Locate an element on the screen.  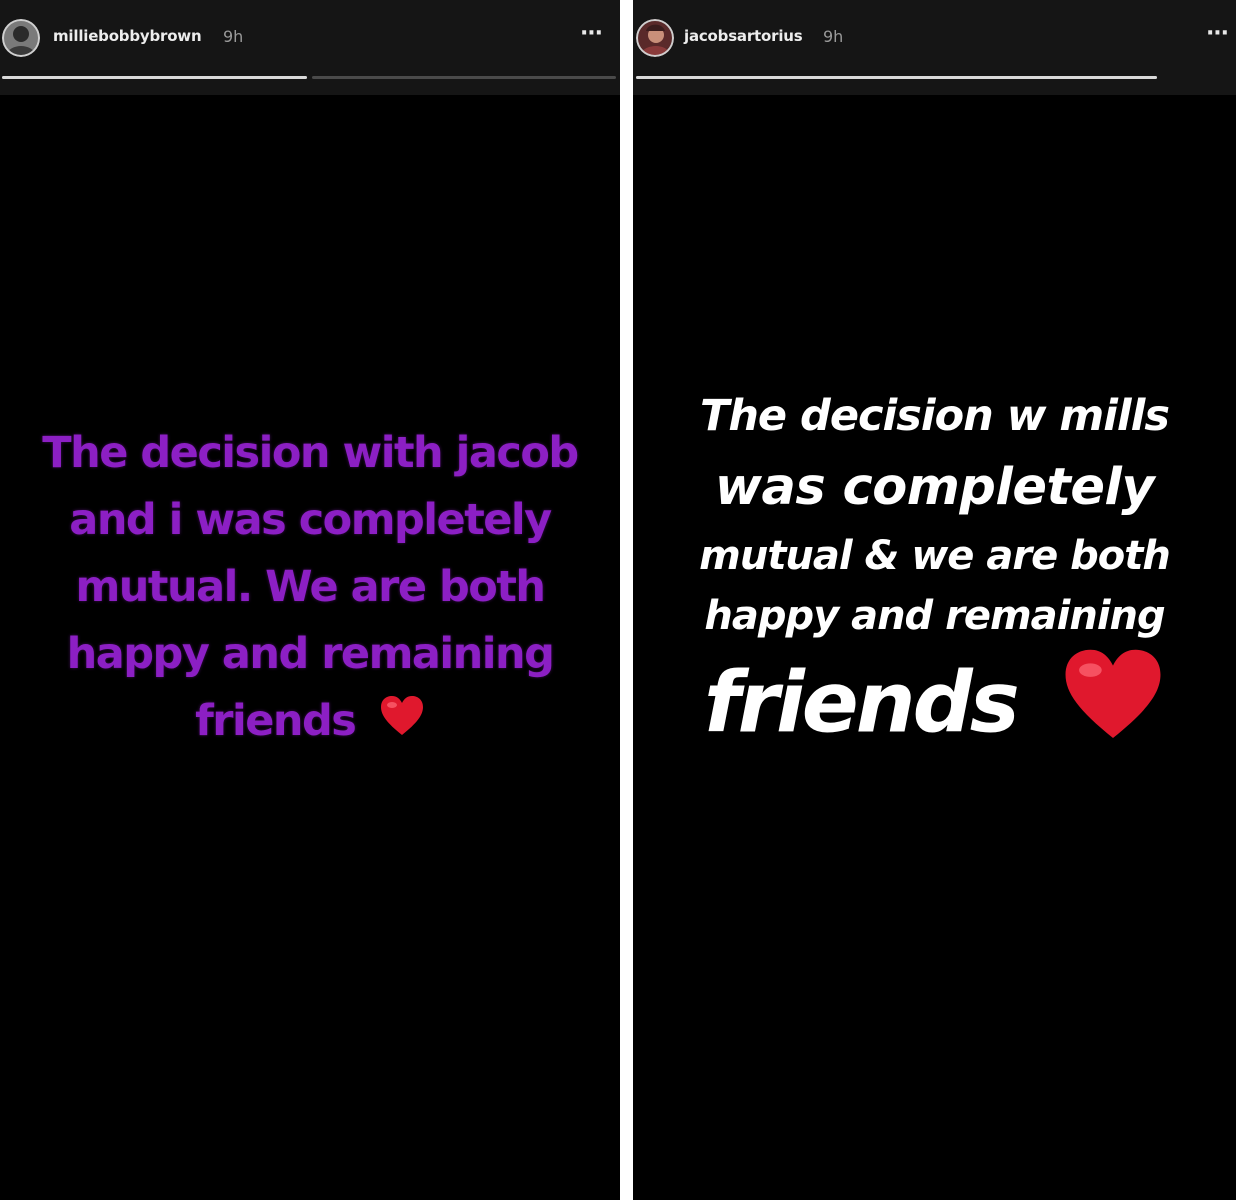
caption-line: mutual. We are both is located at coordinates (310, 587).